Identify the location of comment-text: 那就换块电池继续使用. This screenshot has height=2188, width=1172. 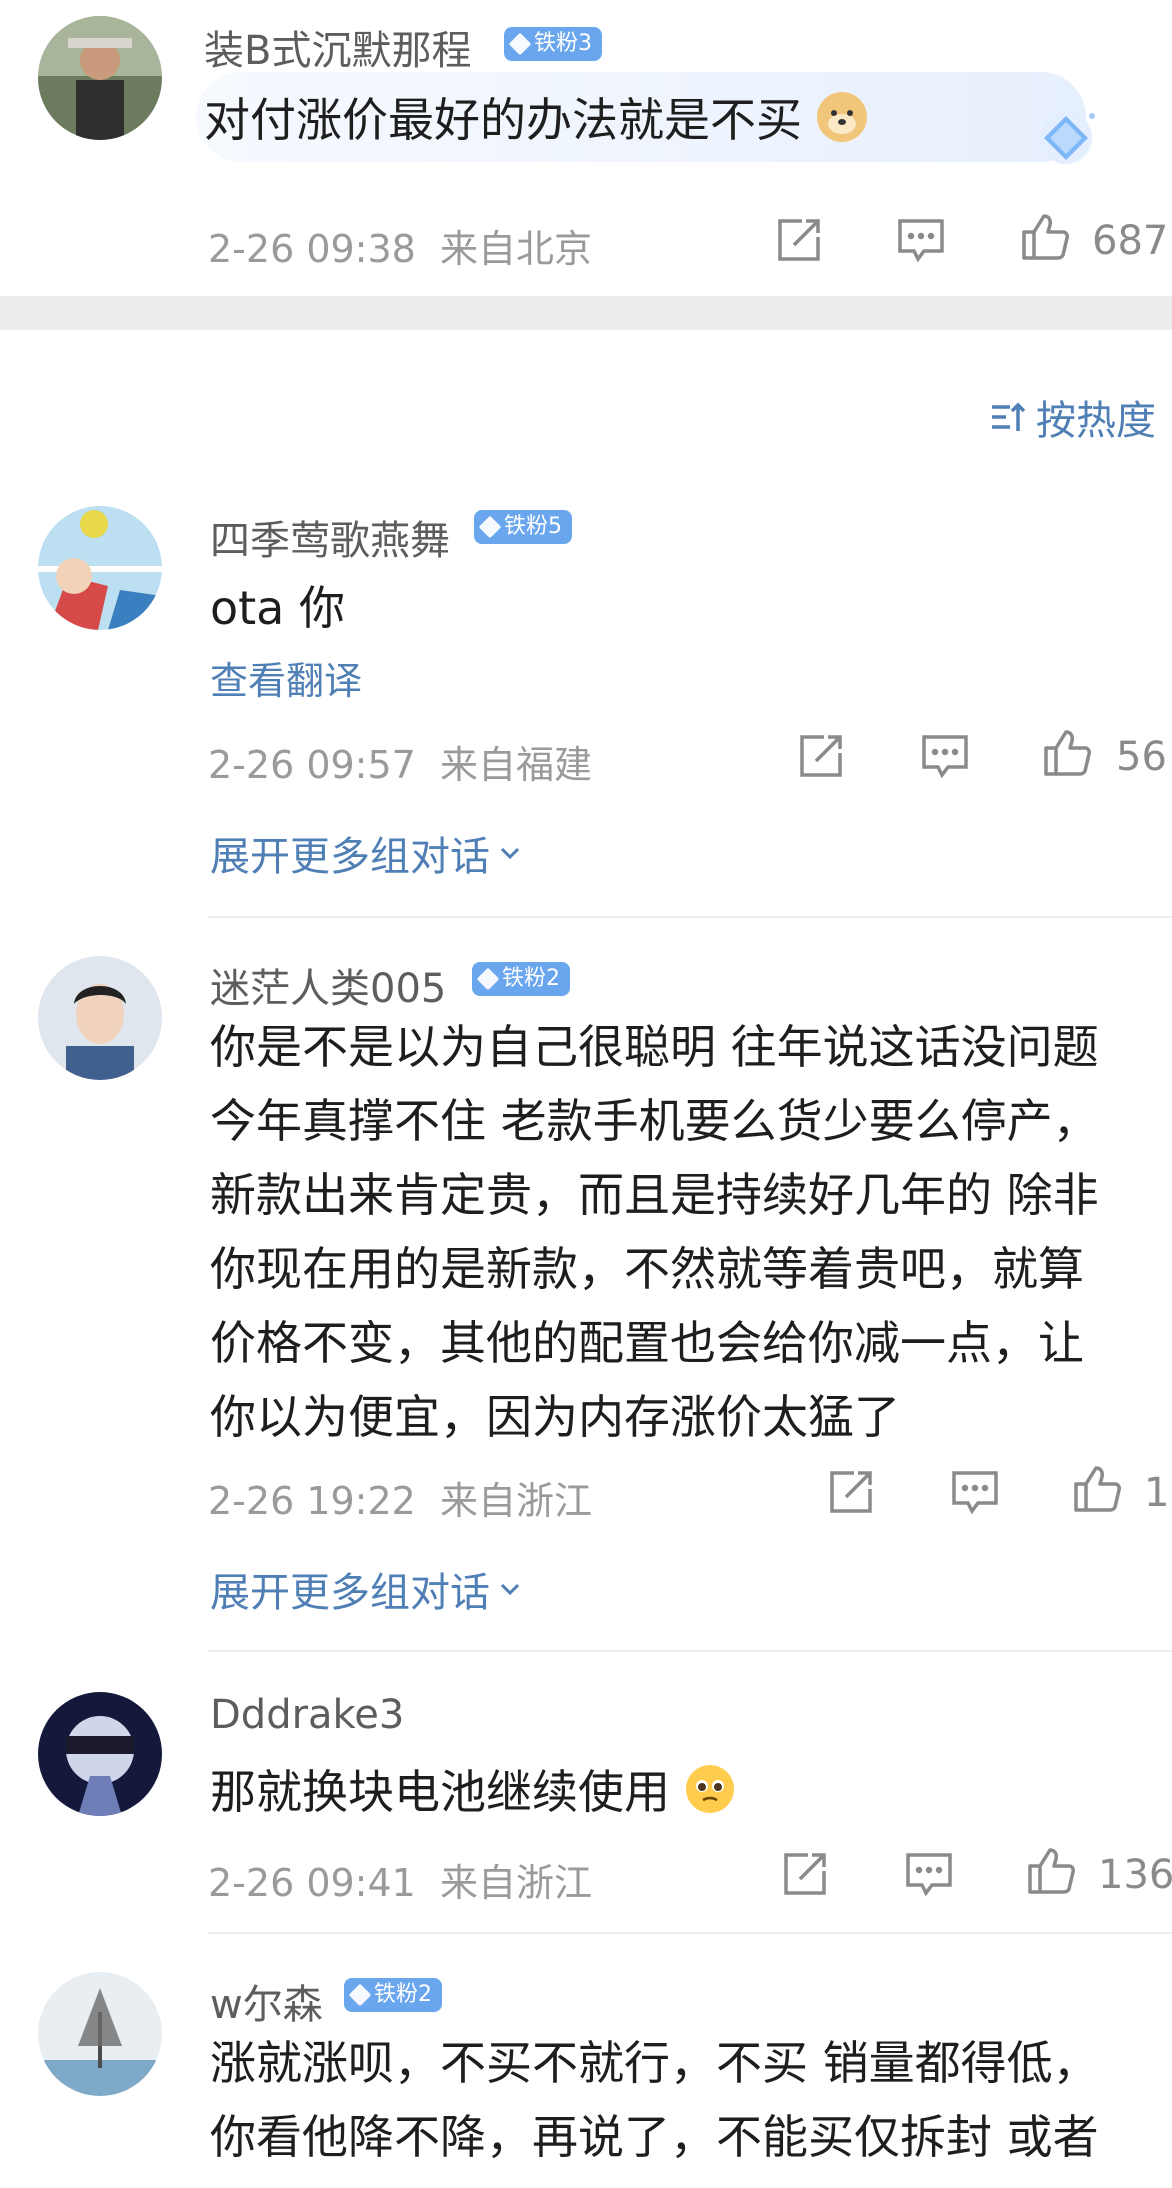
(472, 1789).